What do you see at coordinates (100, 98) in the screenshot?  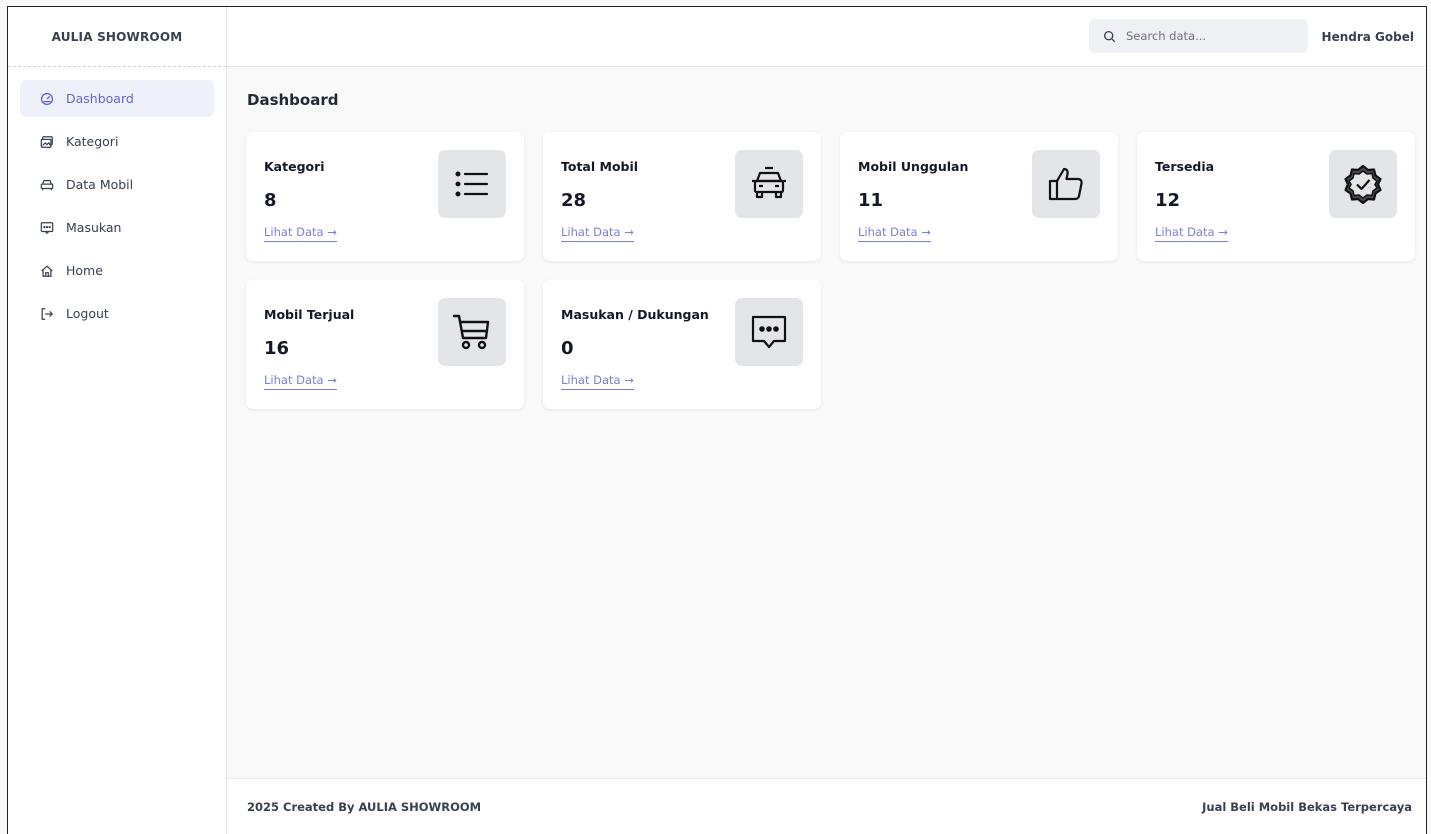 I see `sidebar-item-label: Dashboard` at bounding box center [100, 98].